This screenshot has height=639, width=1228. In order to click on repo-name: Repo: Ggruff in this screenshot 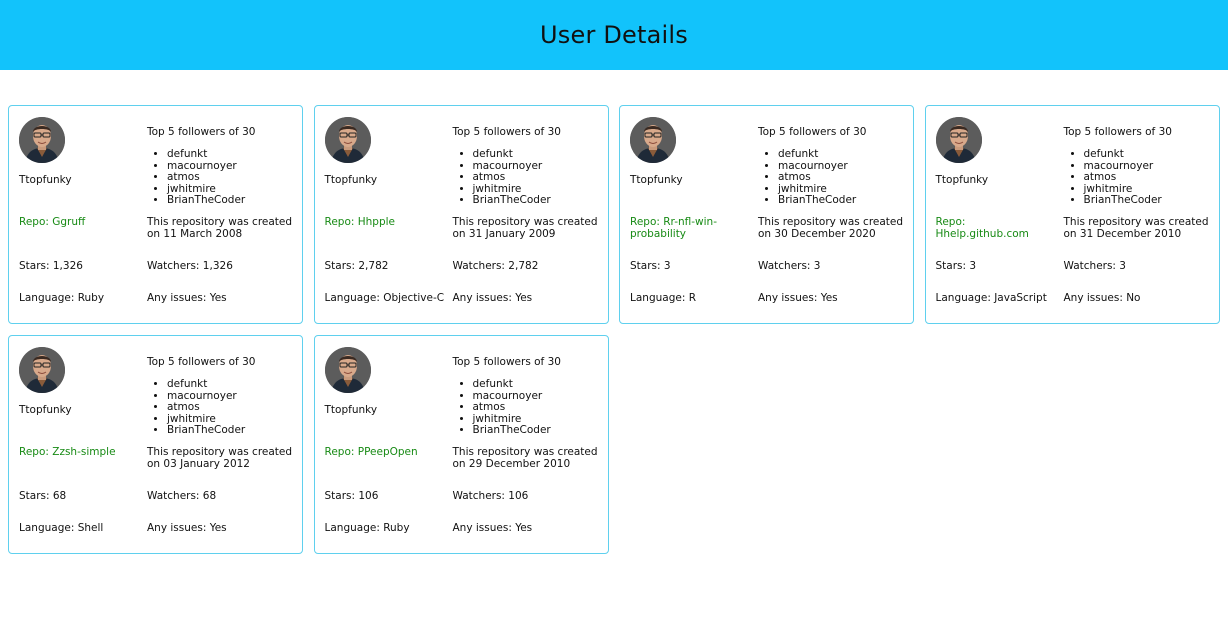, I will do `click(71, 222)`.